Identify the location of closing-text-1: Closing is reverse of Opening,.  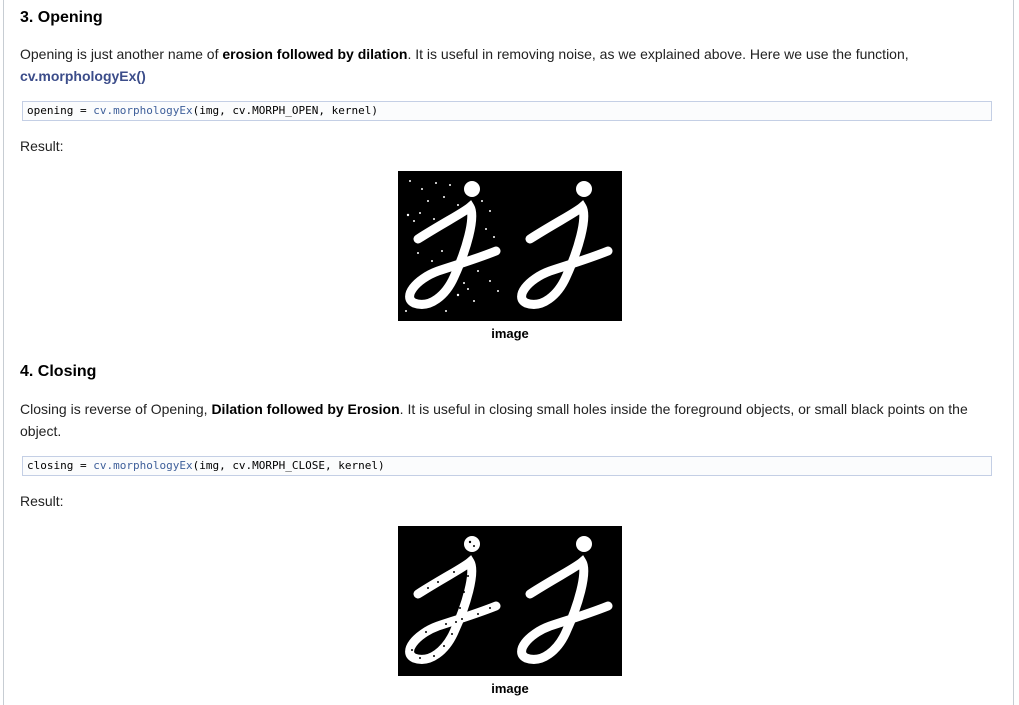
(116, 409).